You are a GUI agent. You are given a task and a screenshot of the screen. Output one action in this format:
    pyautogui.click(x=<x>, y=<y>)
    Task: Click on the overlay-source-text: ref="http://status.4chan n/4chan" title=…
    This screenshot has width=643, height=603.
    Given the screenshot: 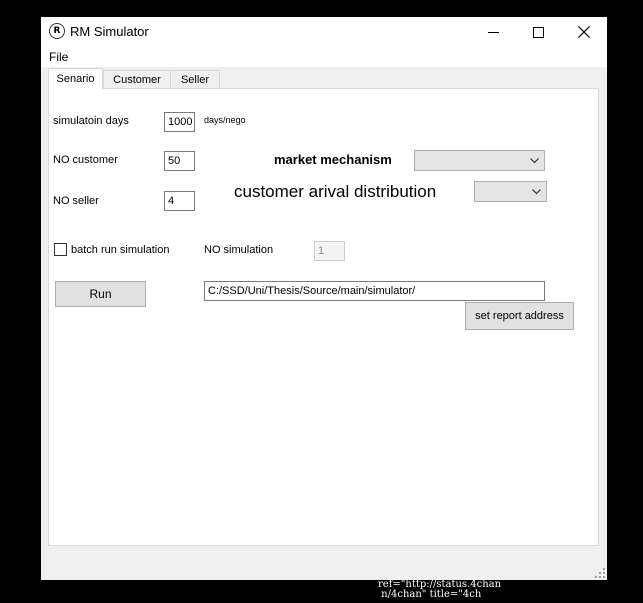 What is the action you would take?
    pyautogui.click(x=440, y=589)
    